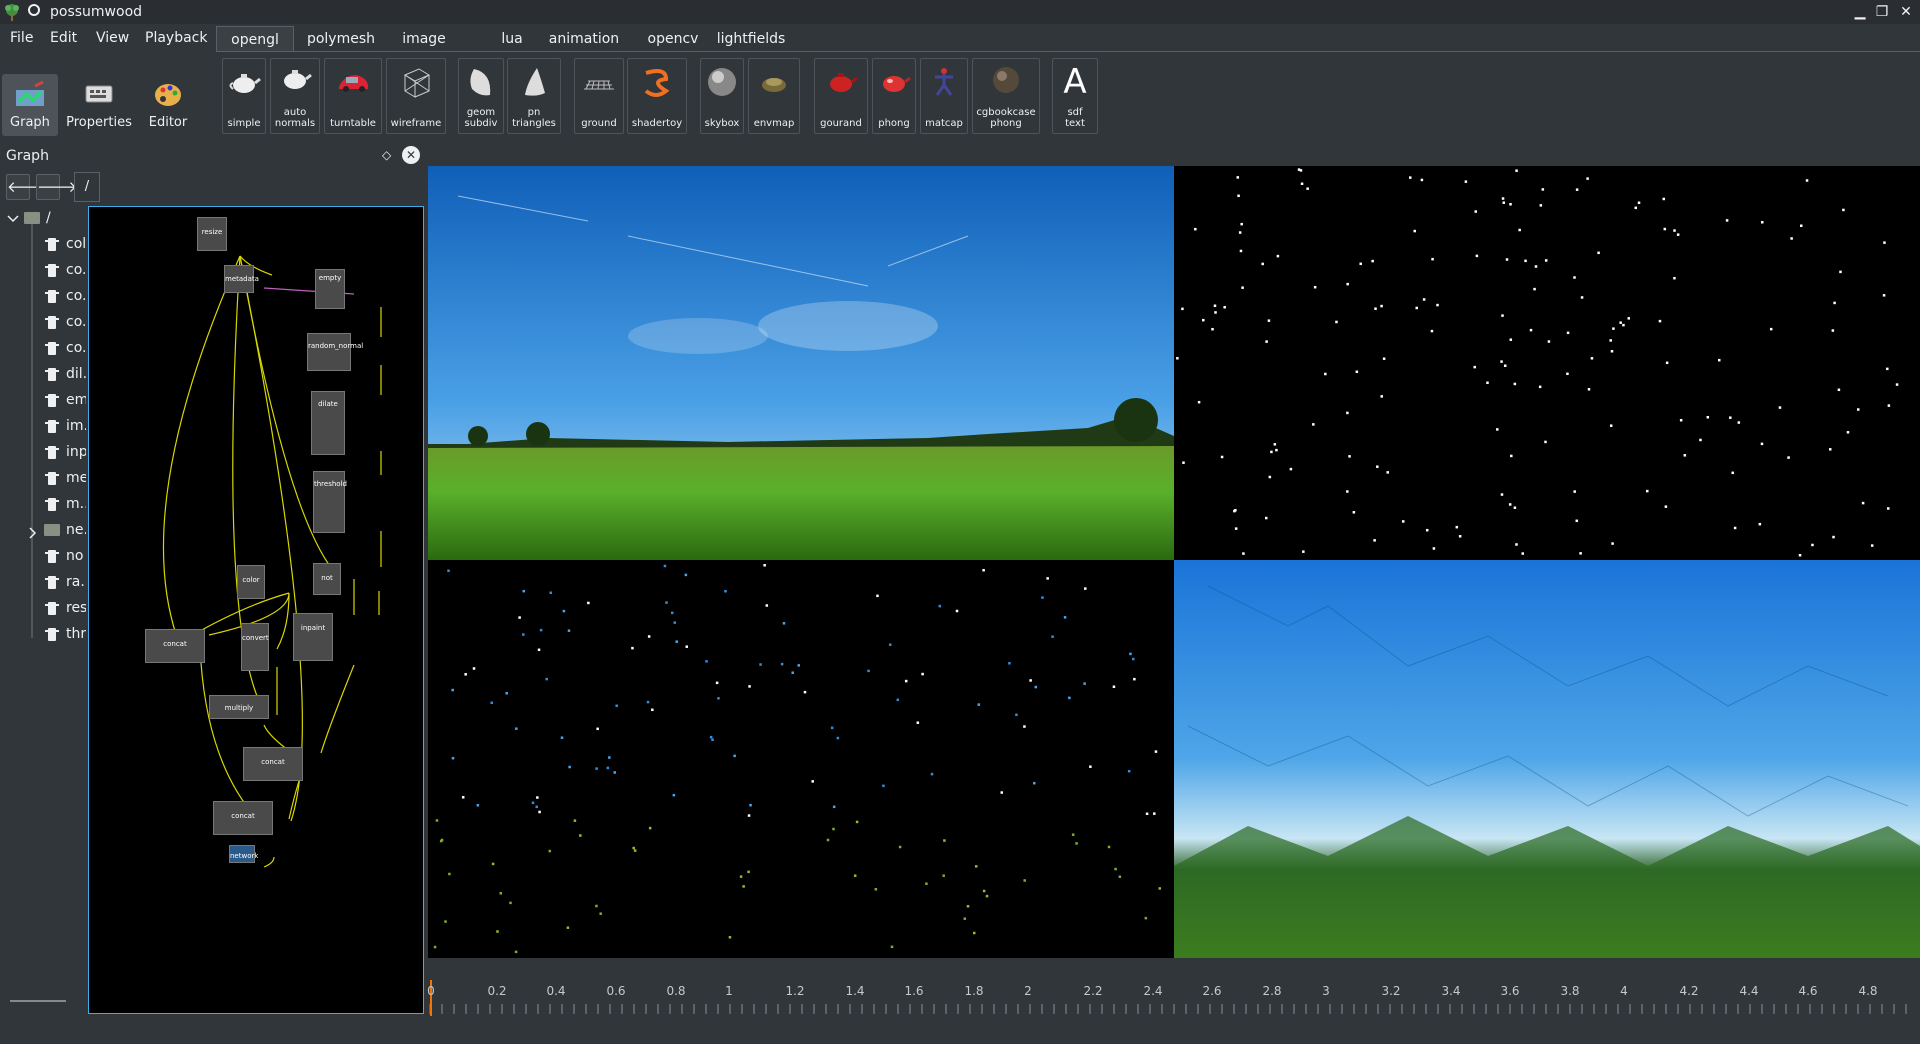 Image resolution: width=1920 pixels, height=1044 pixels. I want to click on tool-phong: phong, so click(894, 96).